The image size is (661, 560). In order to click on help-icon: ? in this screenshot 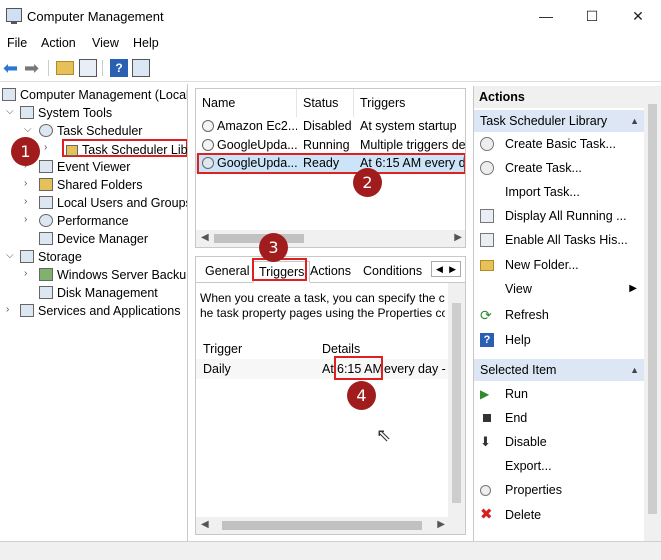, I will do `click(119, 68)`.